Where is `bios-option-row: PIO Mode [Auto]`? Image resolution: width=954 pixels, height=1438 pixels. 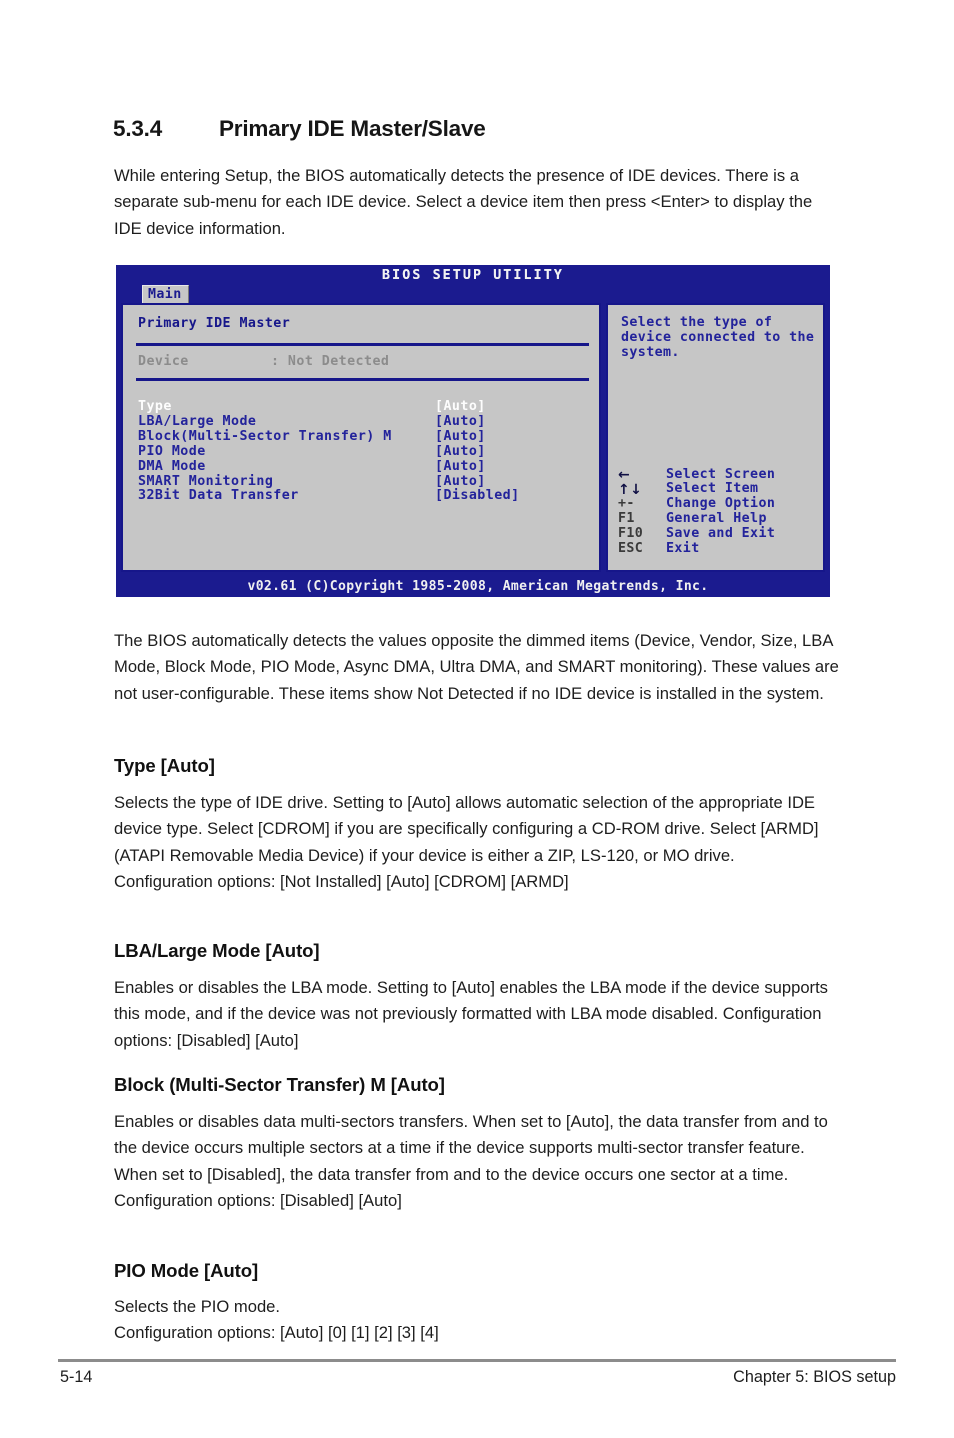 bios-option-row: PIO Mode [Auto] is located at coordinates (362, 451).